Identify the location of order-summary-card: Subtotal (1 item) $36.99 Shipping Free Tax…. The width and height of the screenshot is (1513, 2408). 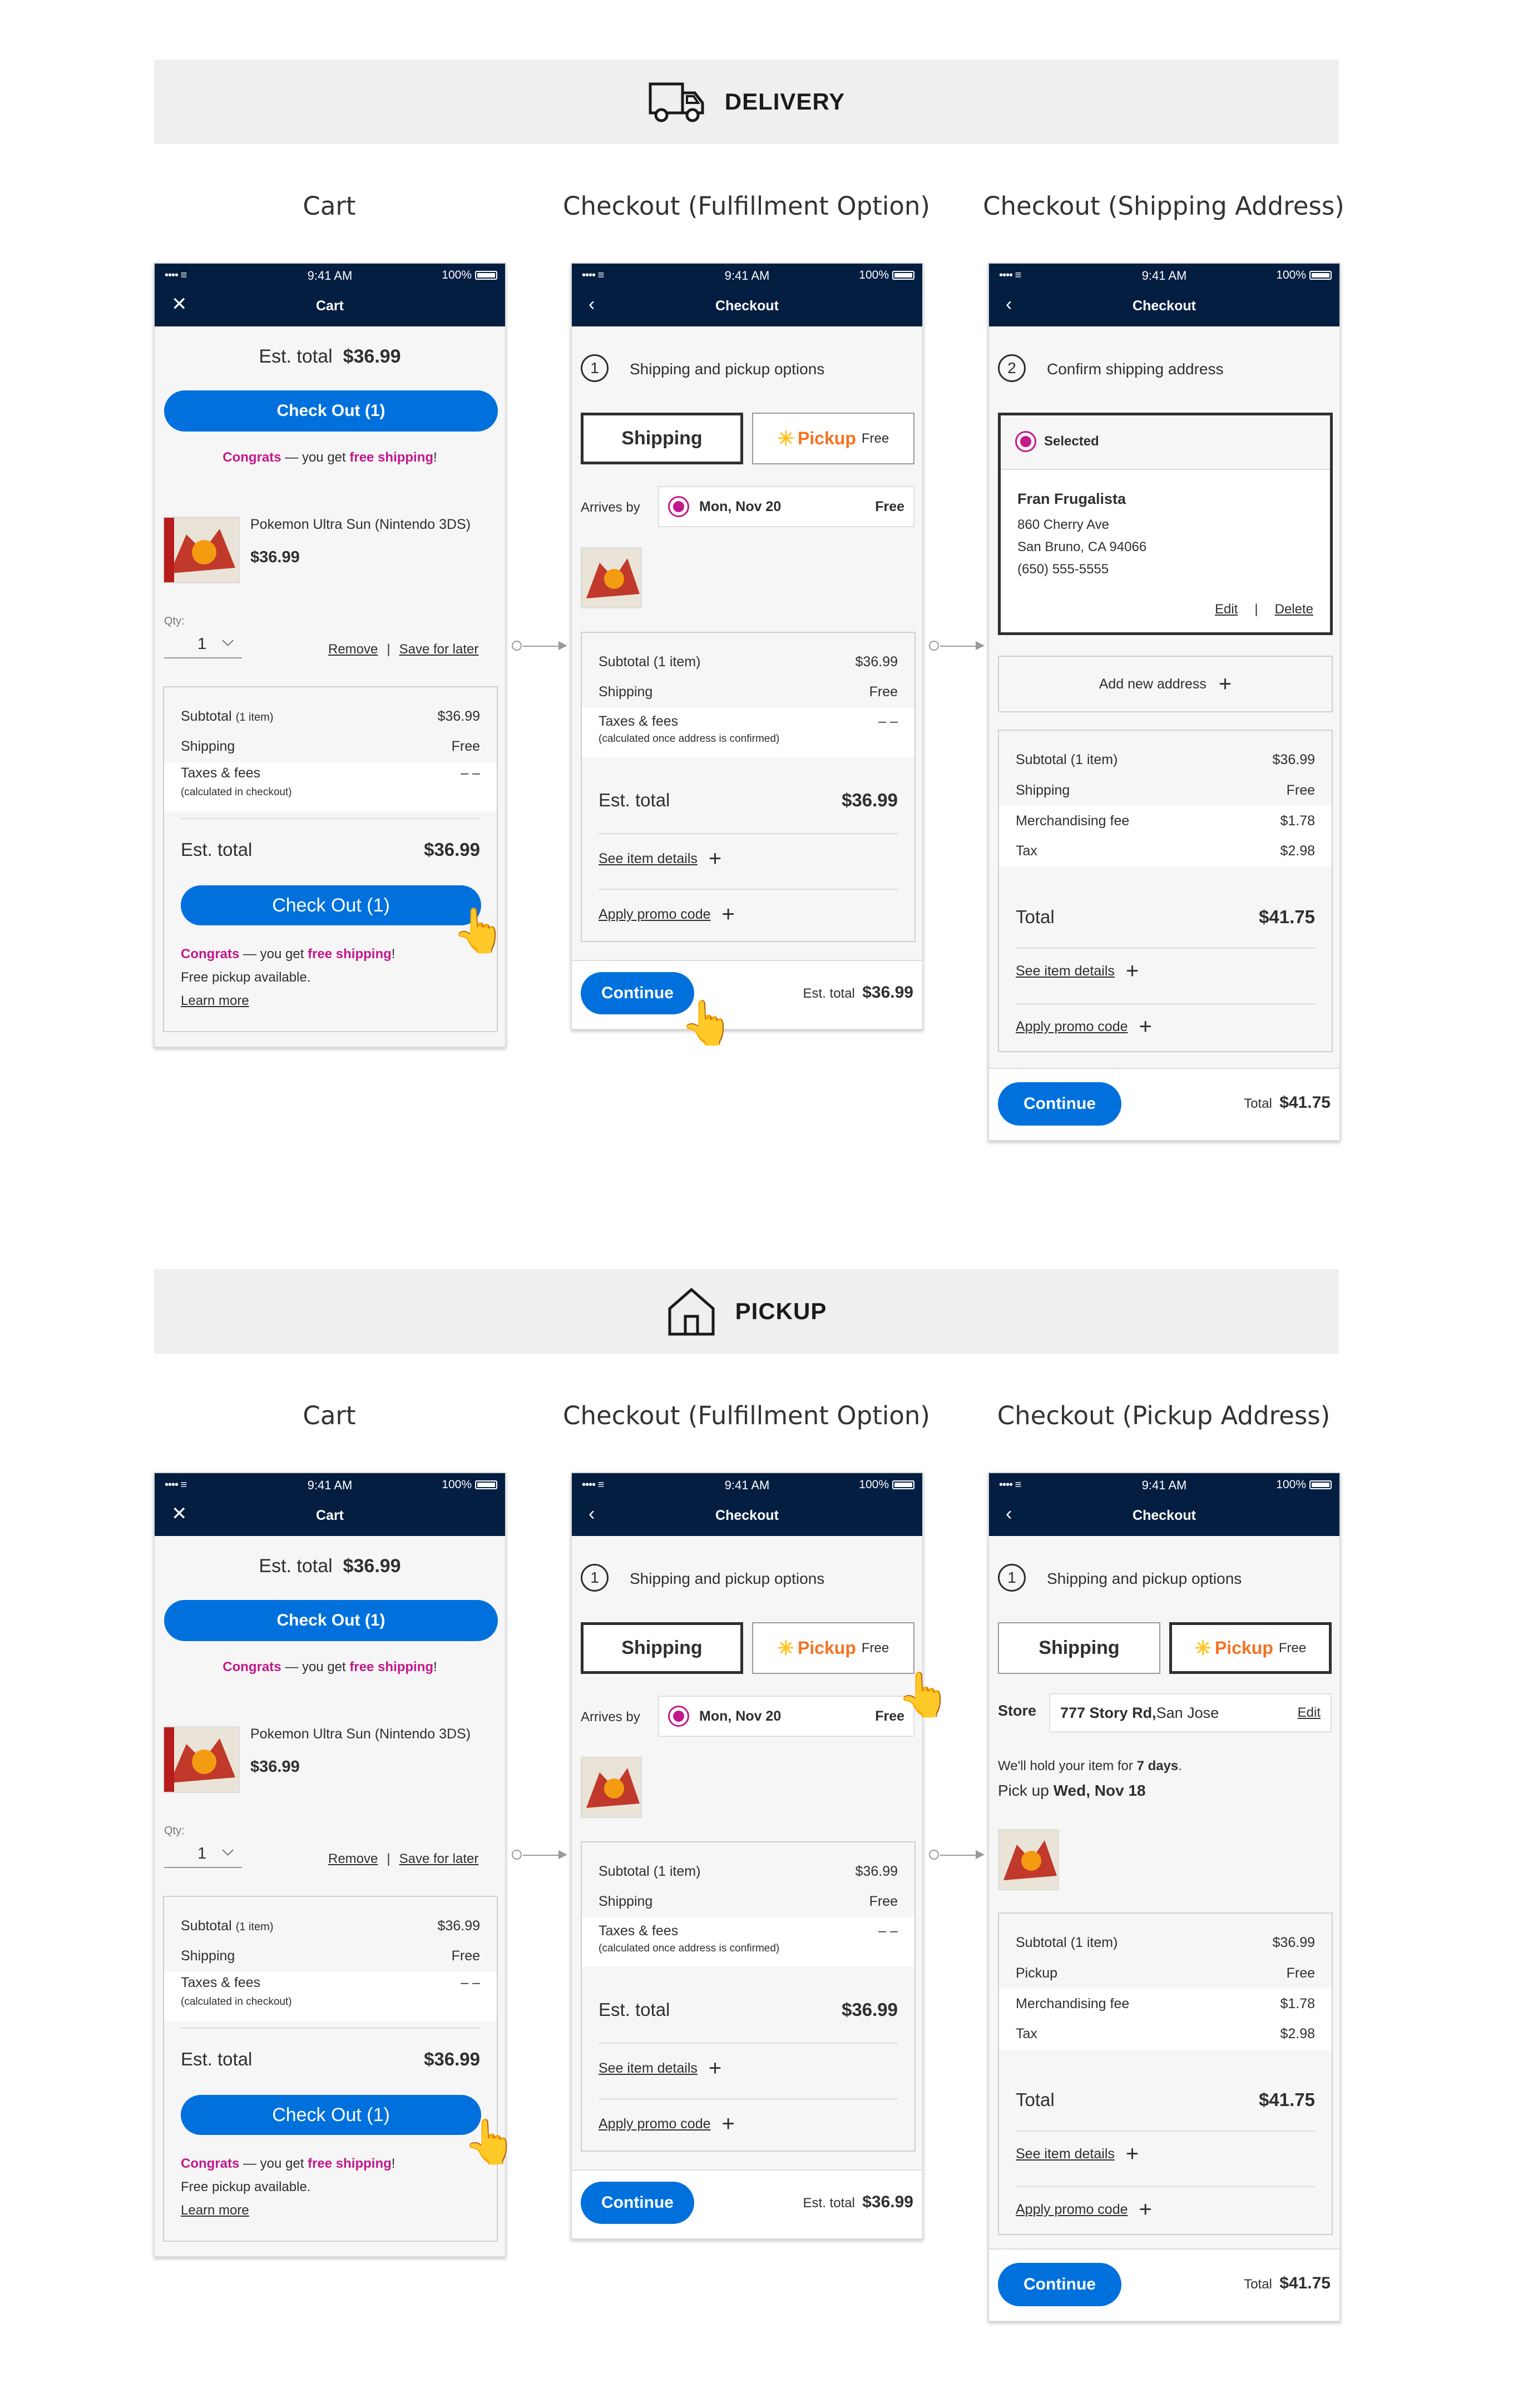
(748, 1997).